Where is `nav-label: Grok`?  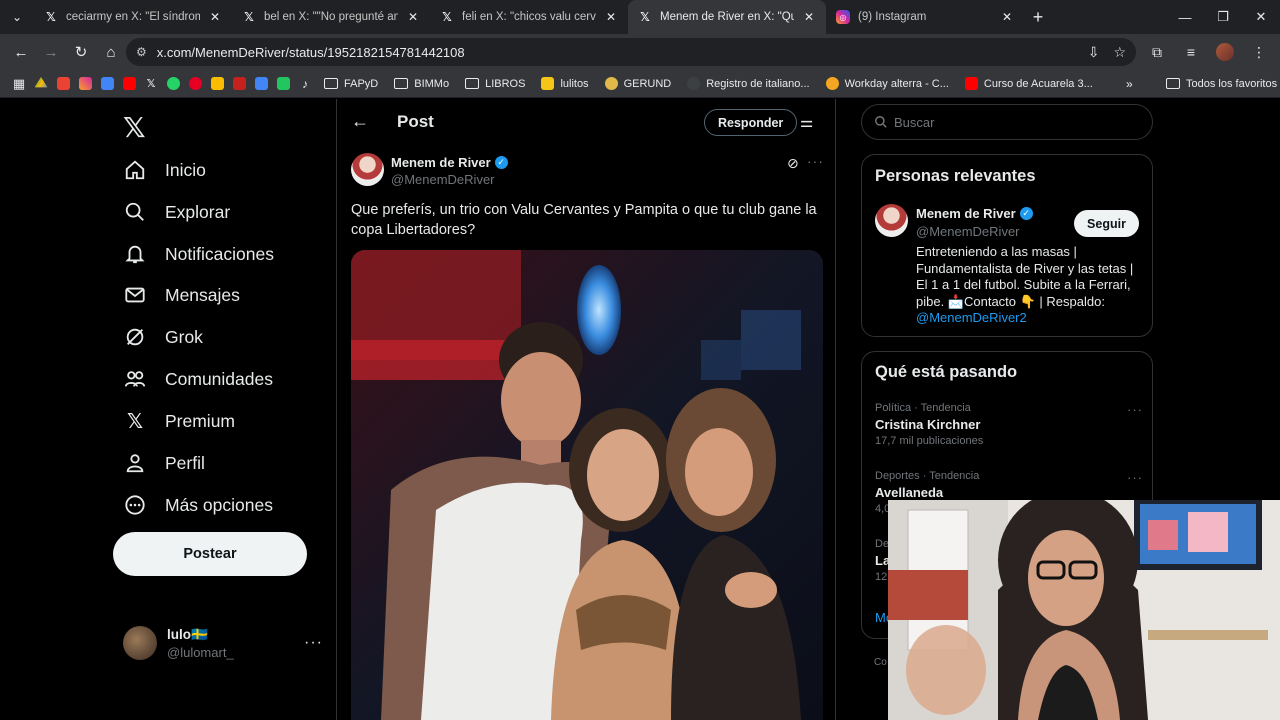 nav-label: Grok is located at coordinates (184, 336).